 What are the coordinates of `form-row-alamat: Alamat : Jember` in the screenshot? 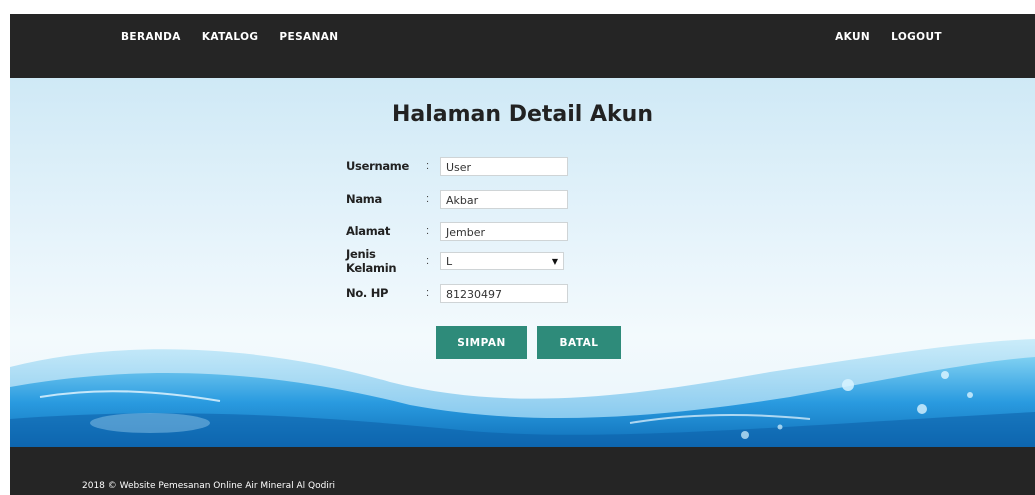 It's located at (457, 231).